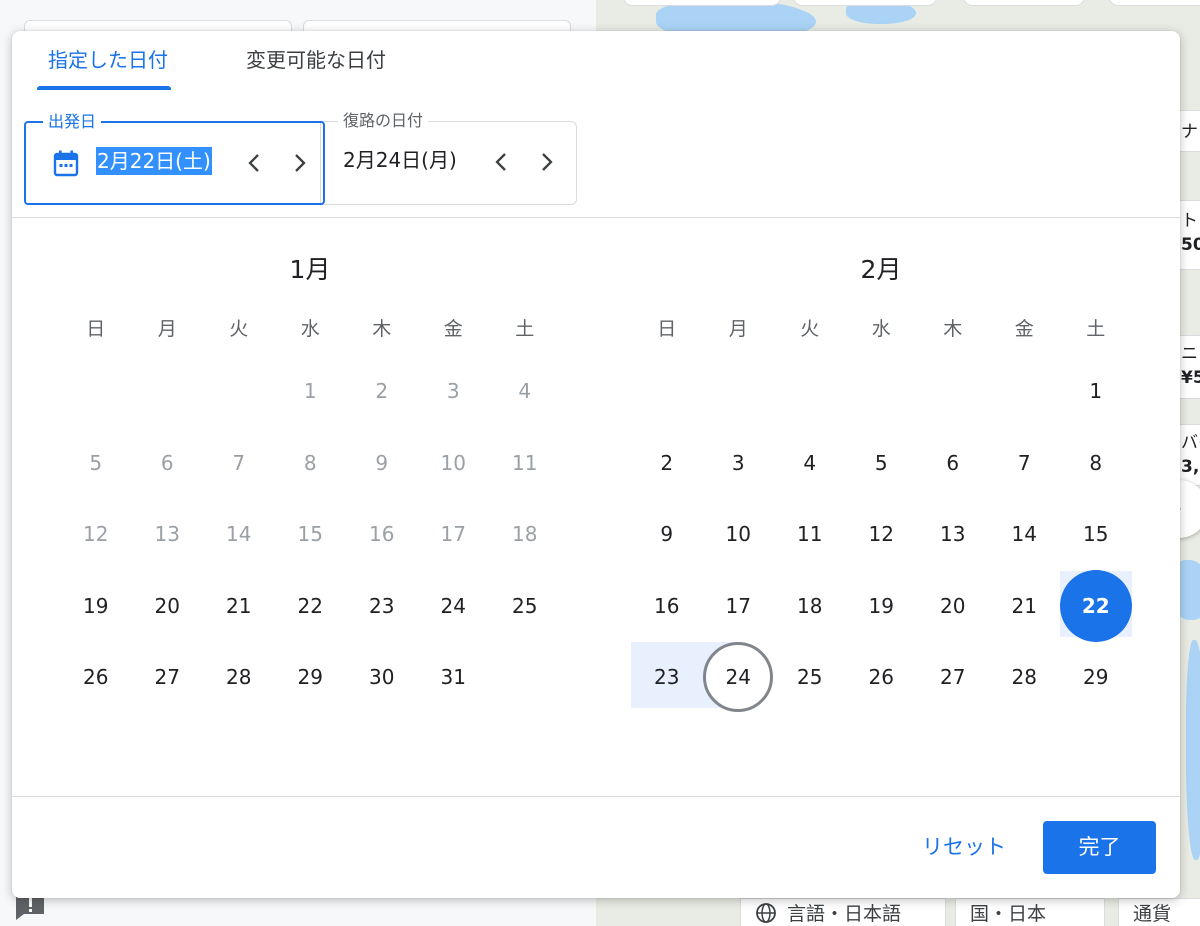  I want to click on day-cell: 31, so click(454, 677).